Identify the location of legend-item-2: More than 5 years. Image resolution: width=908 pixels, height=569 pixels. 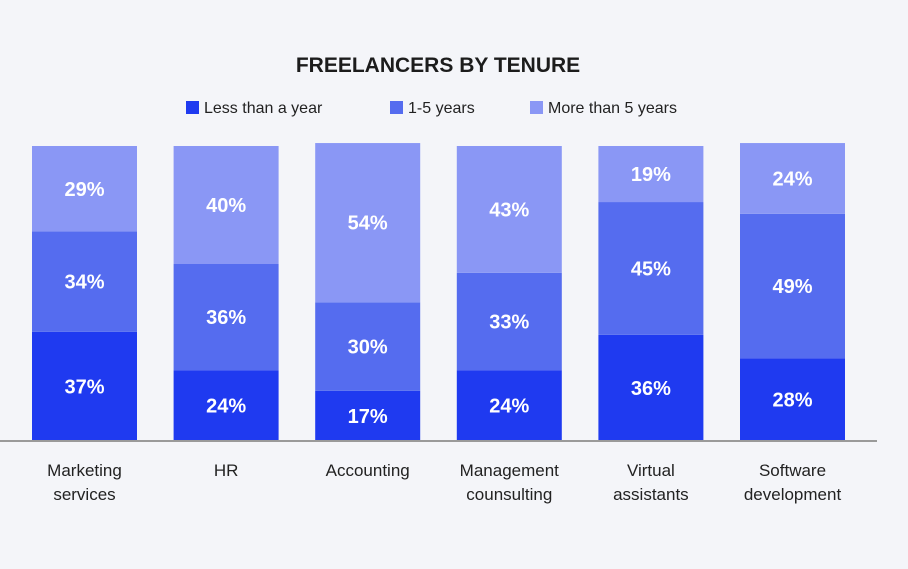
(603, 108).